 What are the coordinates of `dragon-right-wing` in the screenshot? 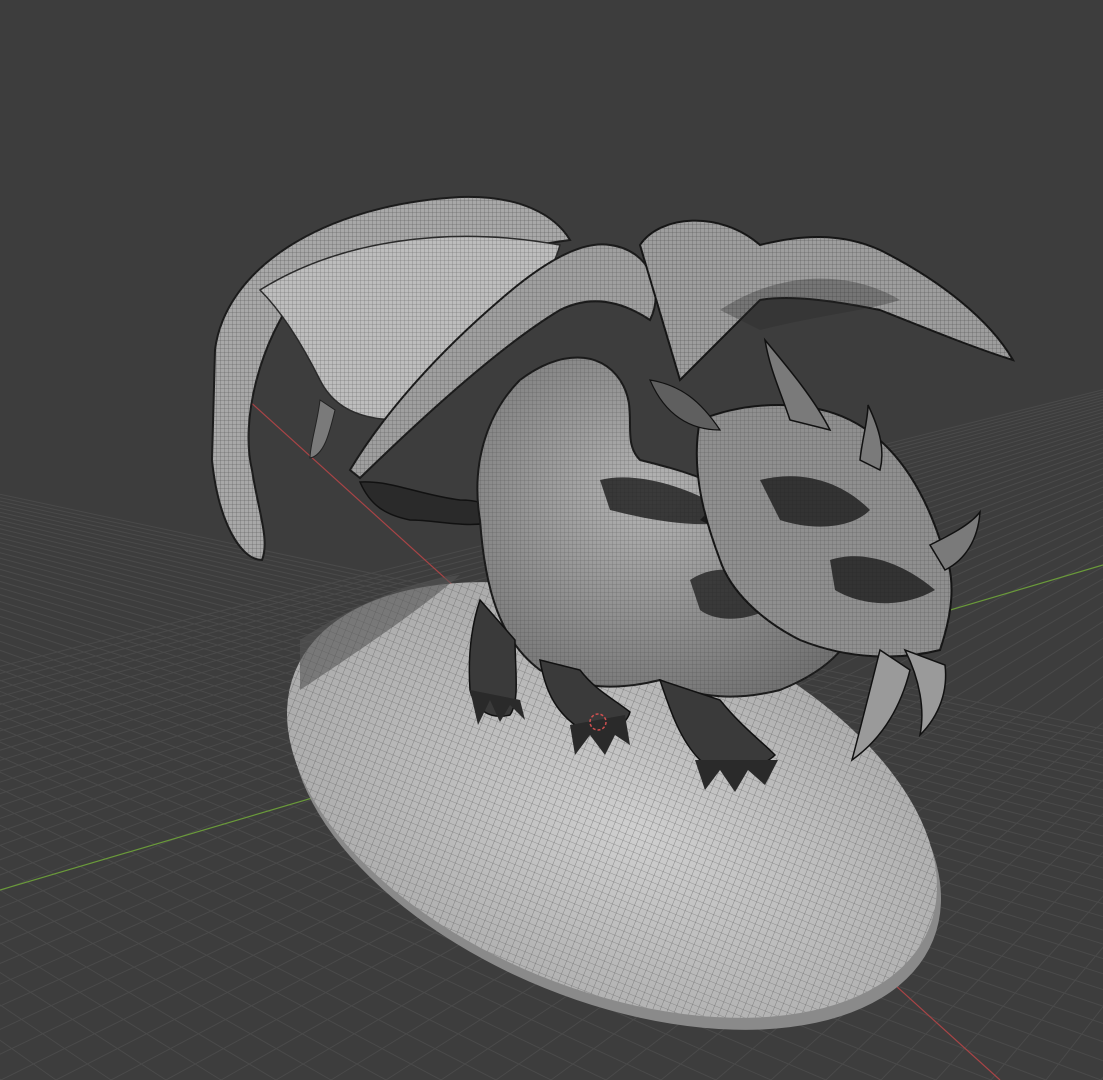 It's located at (827, 300).